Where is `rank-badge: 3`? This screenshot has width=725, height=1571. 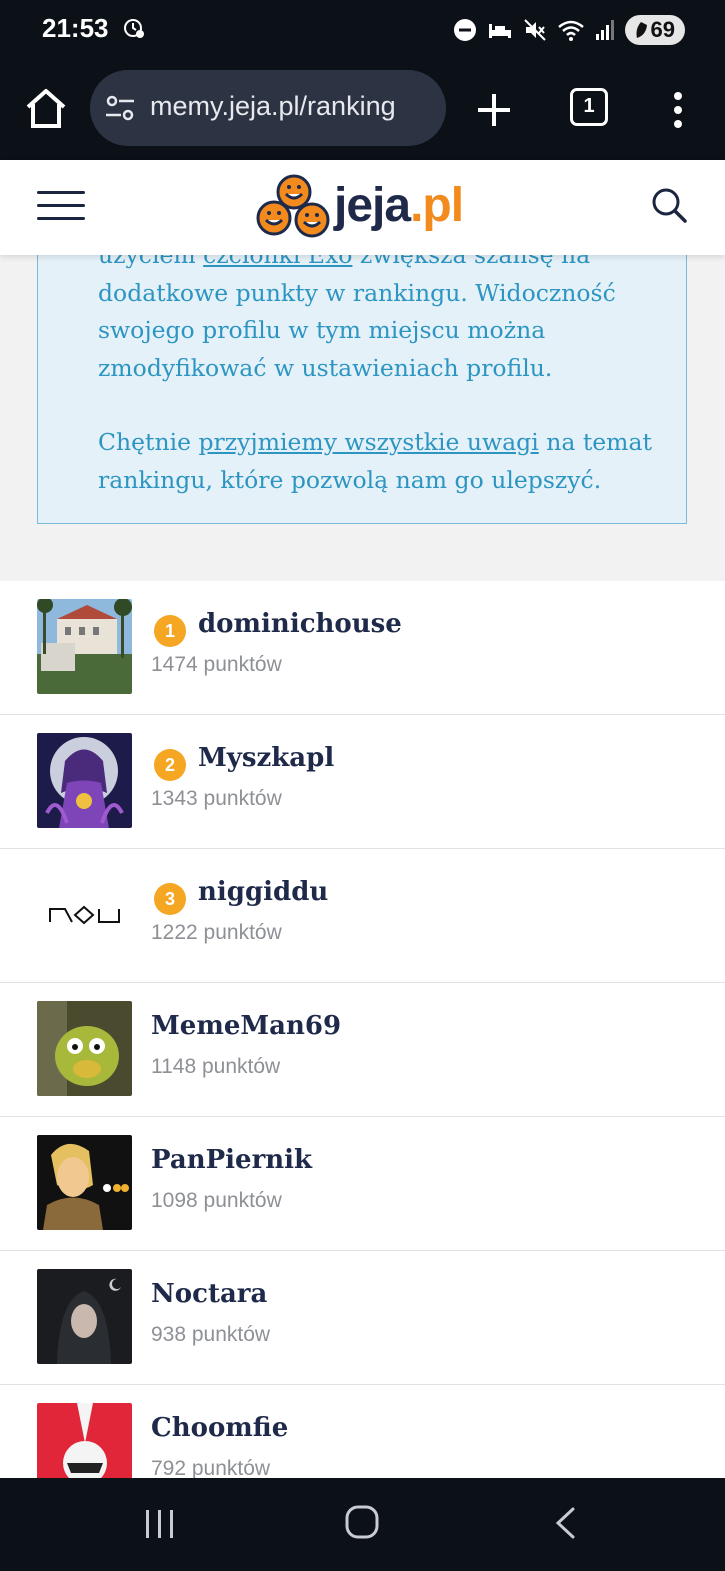
rank-badge: 3 is located at coordinates (170, 899).